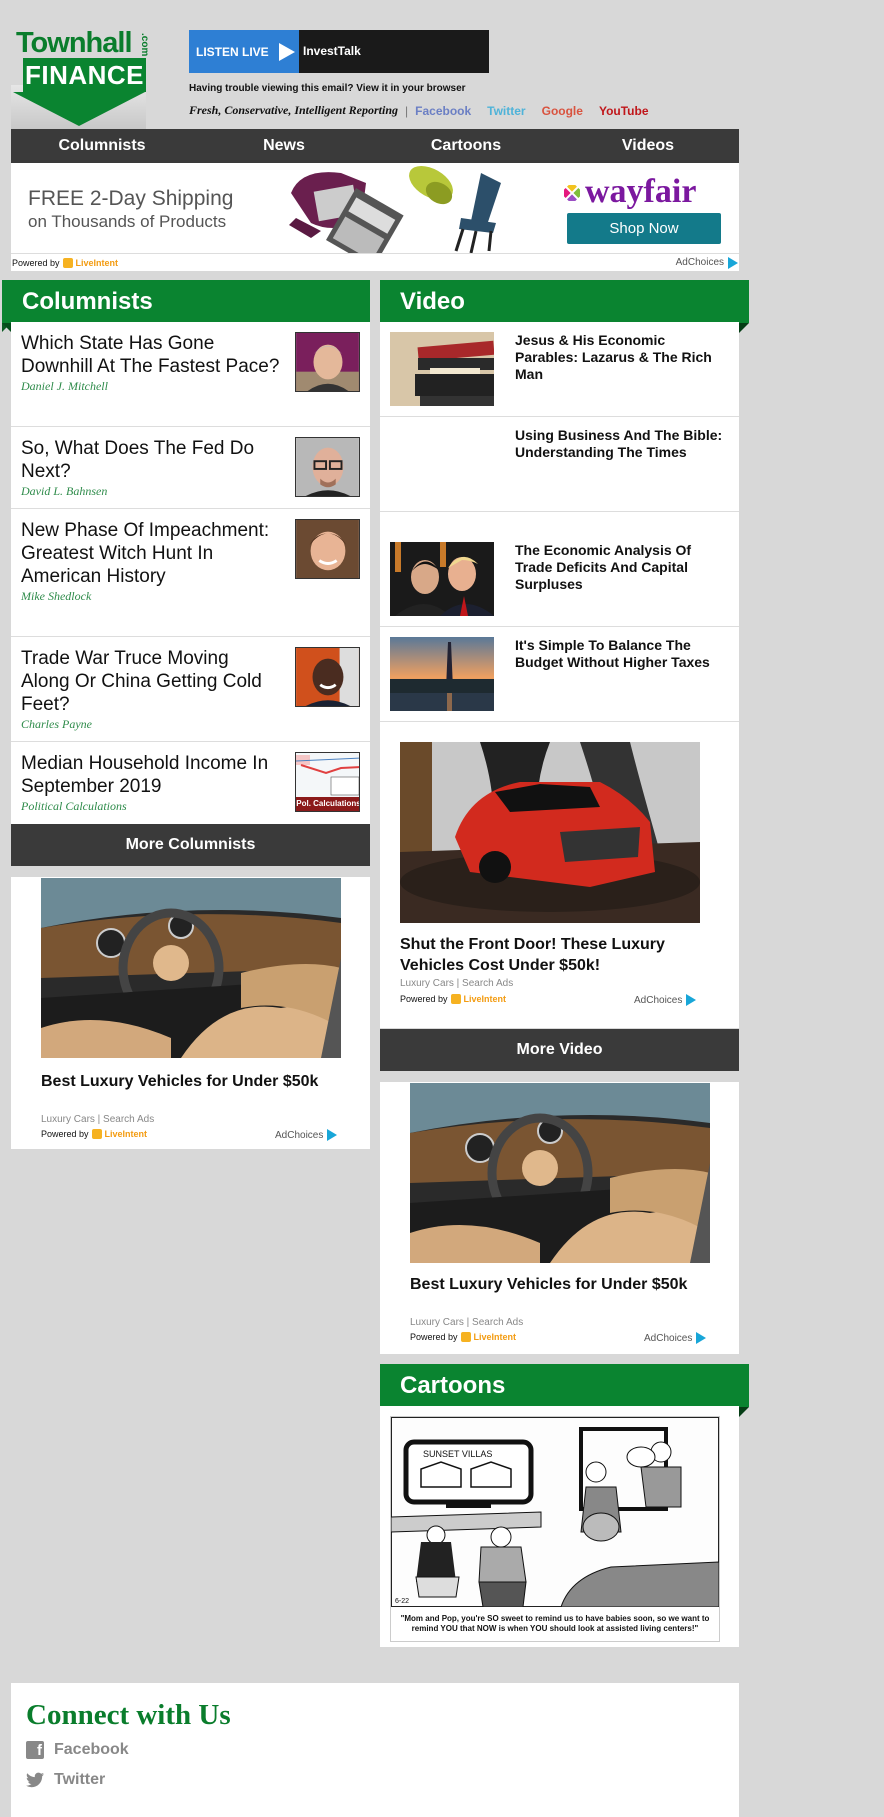  What do you see at coordinates (327, 775) in the screenshot?
I see `chart-thumbnail-icon` at bounding box center [327, 775].